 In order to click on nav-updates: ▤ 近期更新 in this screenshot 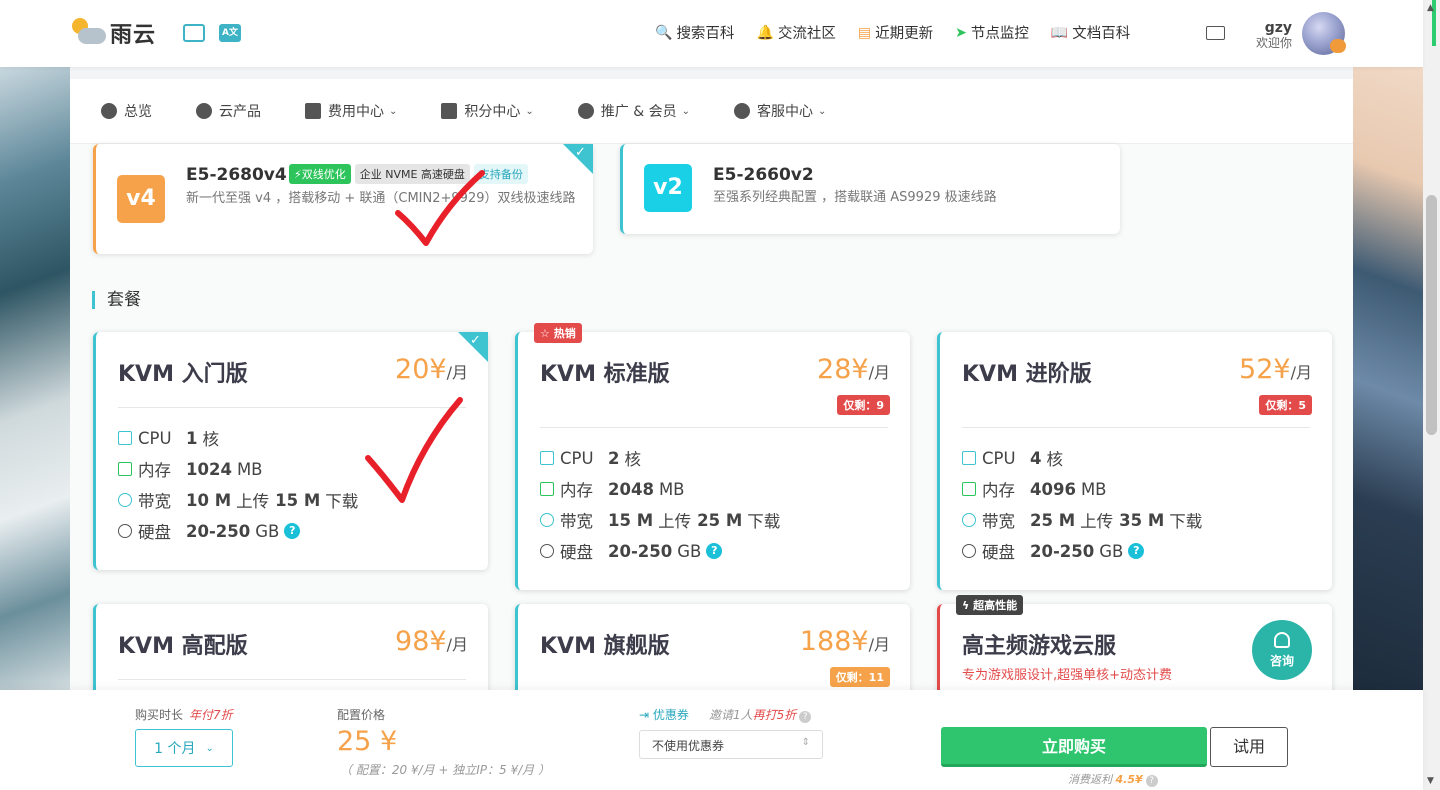, I will do `click(895, 32)`.